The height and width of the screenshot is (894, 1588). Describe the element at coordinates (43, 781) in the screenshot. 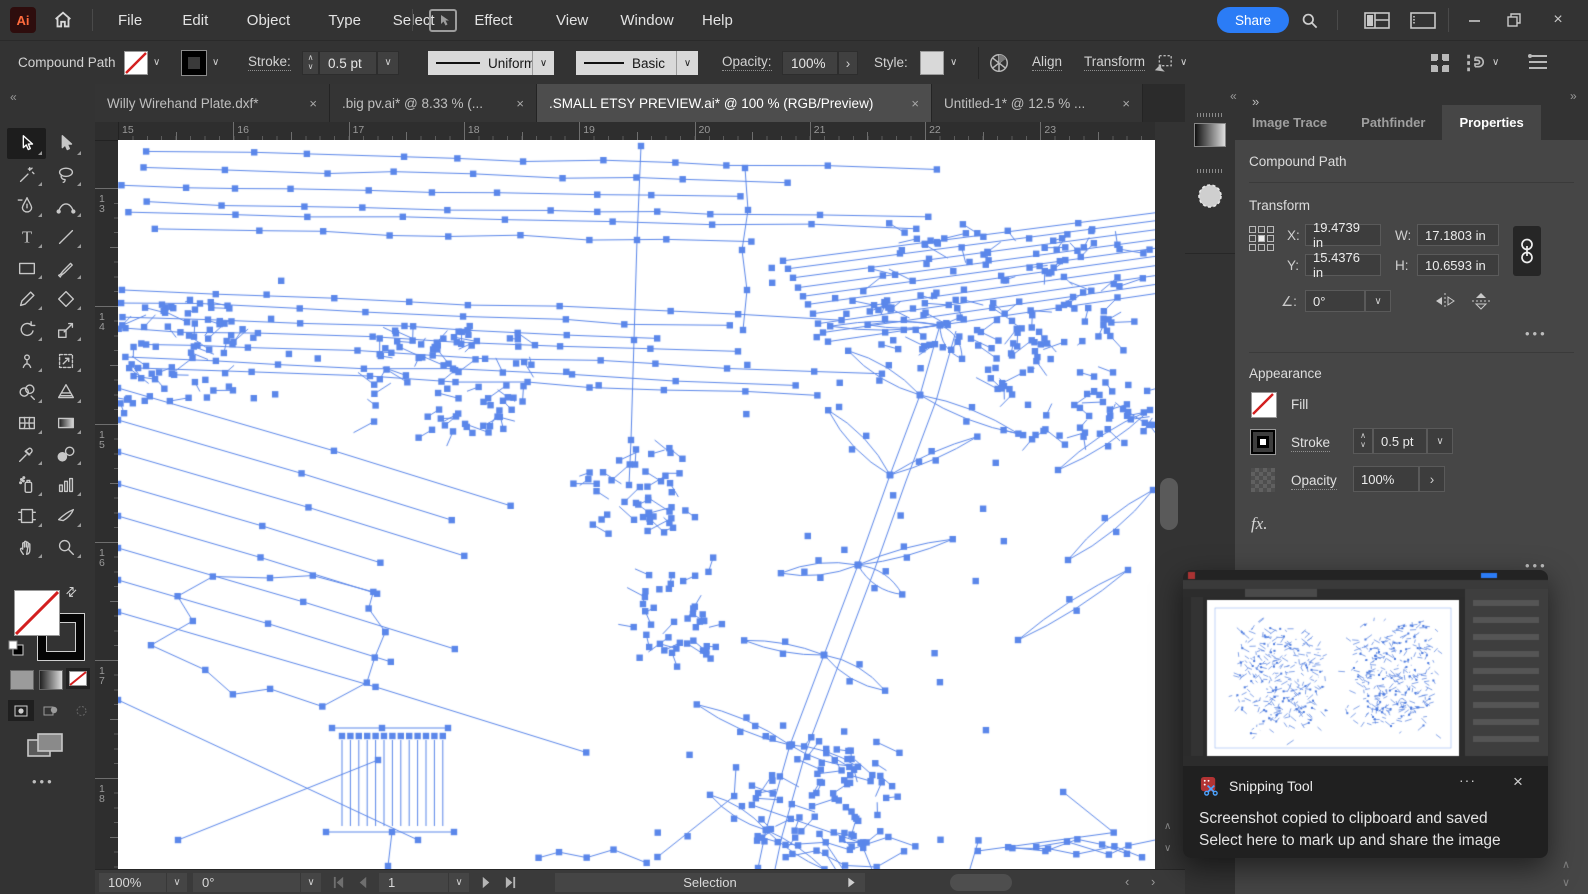

I see `toolbar-more-button: •••` at that location.